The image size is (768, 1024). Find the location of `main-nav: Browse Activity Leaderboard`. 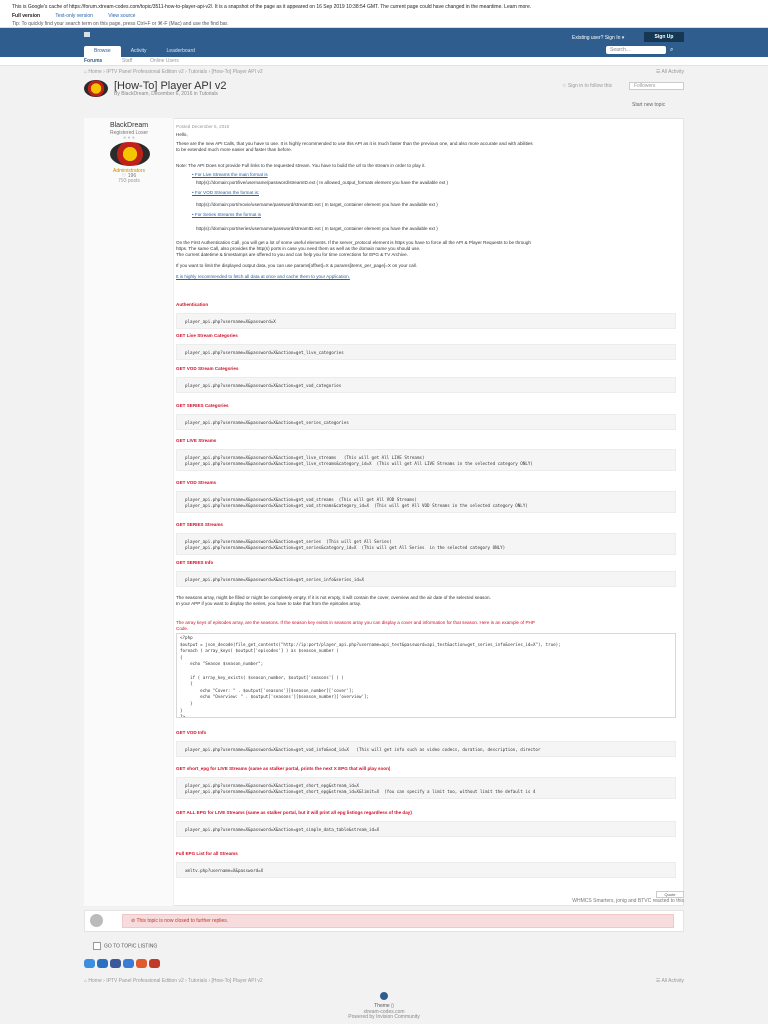

main-nav: Browse Activity Leaderboard is located at coordinates (144, 51).